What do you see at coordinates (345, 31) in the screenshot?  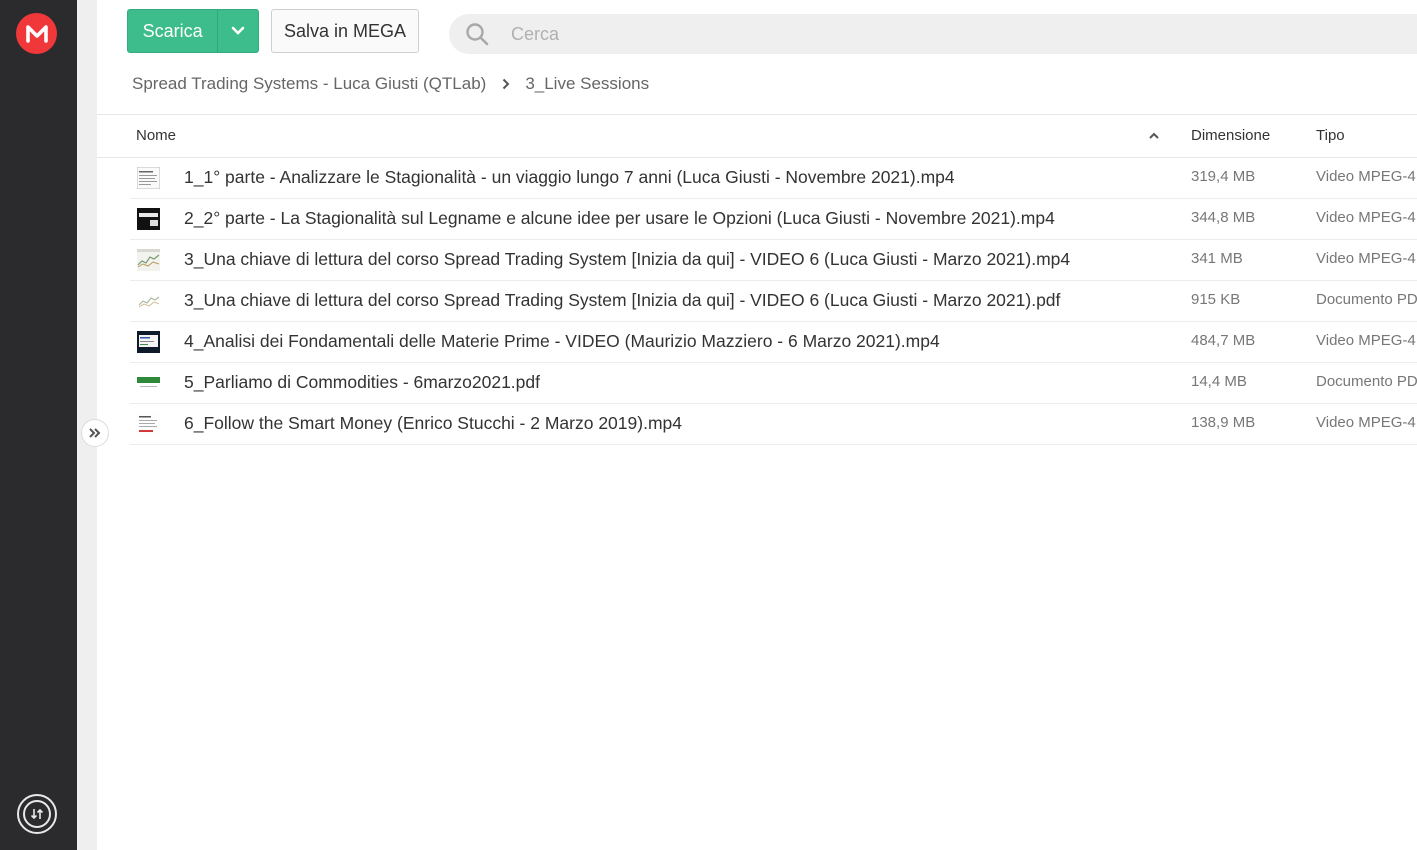 I see `save-to-mega-button: Salva in MEGA` at bounding box center [345, 31].